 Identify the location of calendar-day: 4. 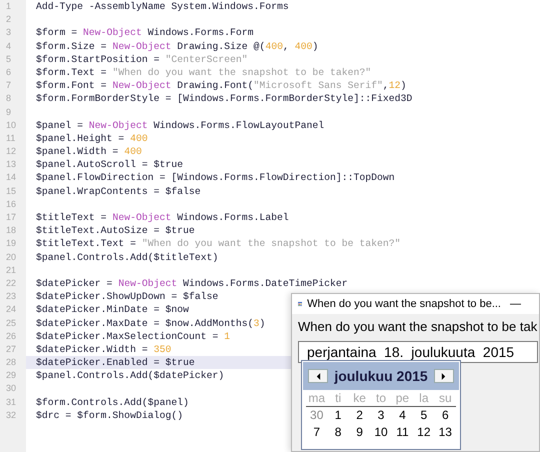
(403, 415).